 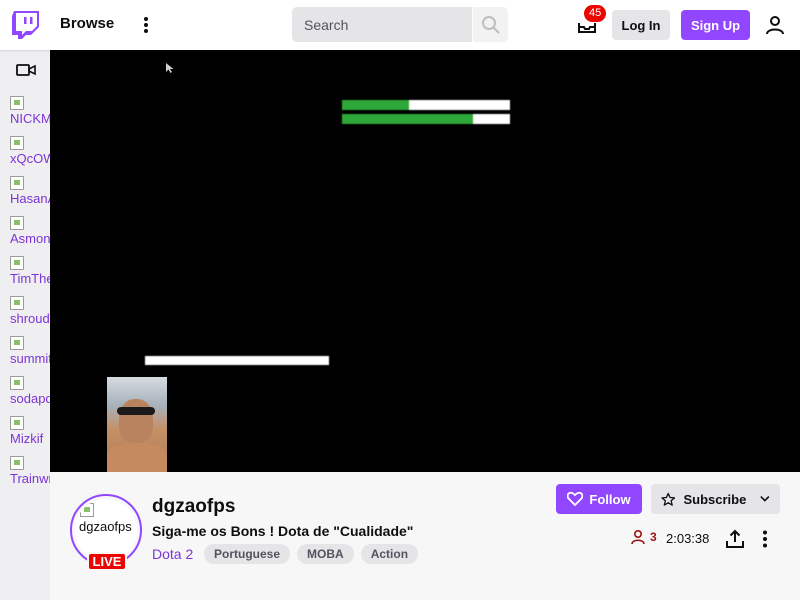 I want to click on tag-list: Portuguese MOBA Action, so click(x=311, y=554).